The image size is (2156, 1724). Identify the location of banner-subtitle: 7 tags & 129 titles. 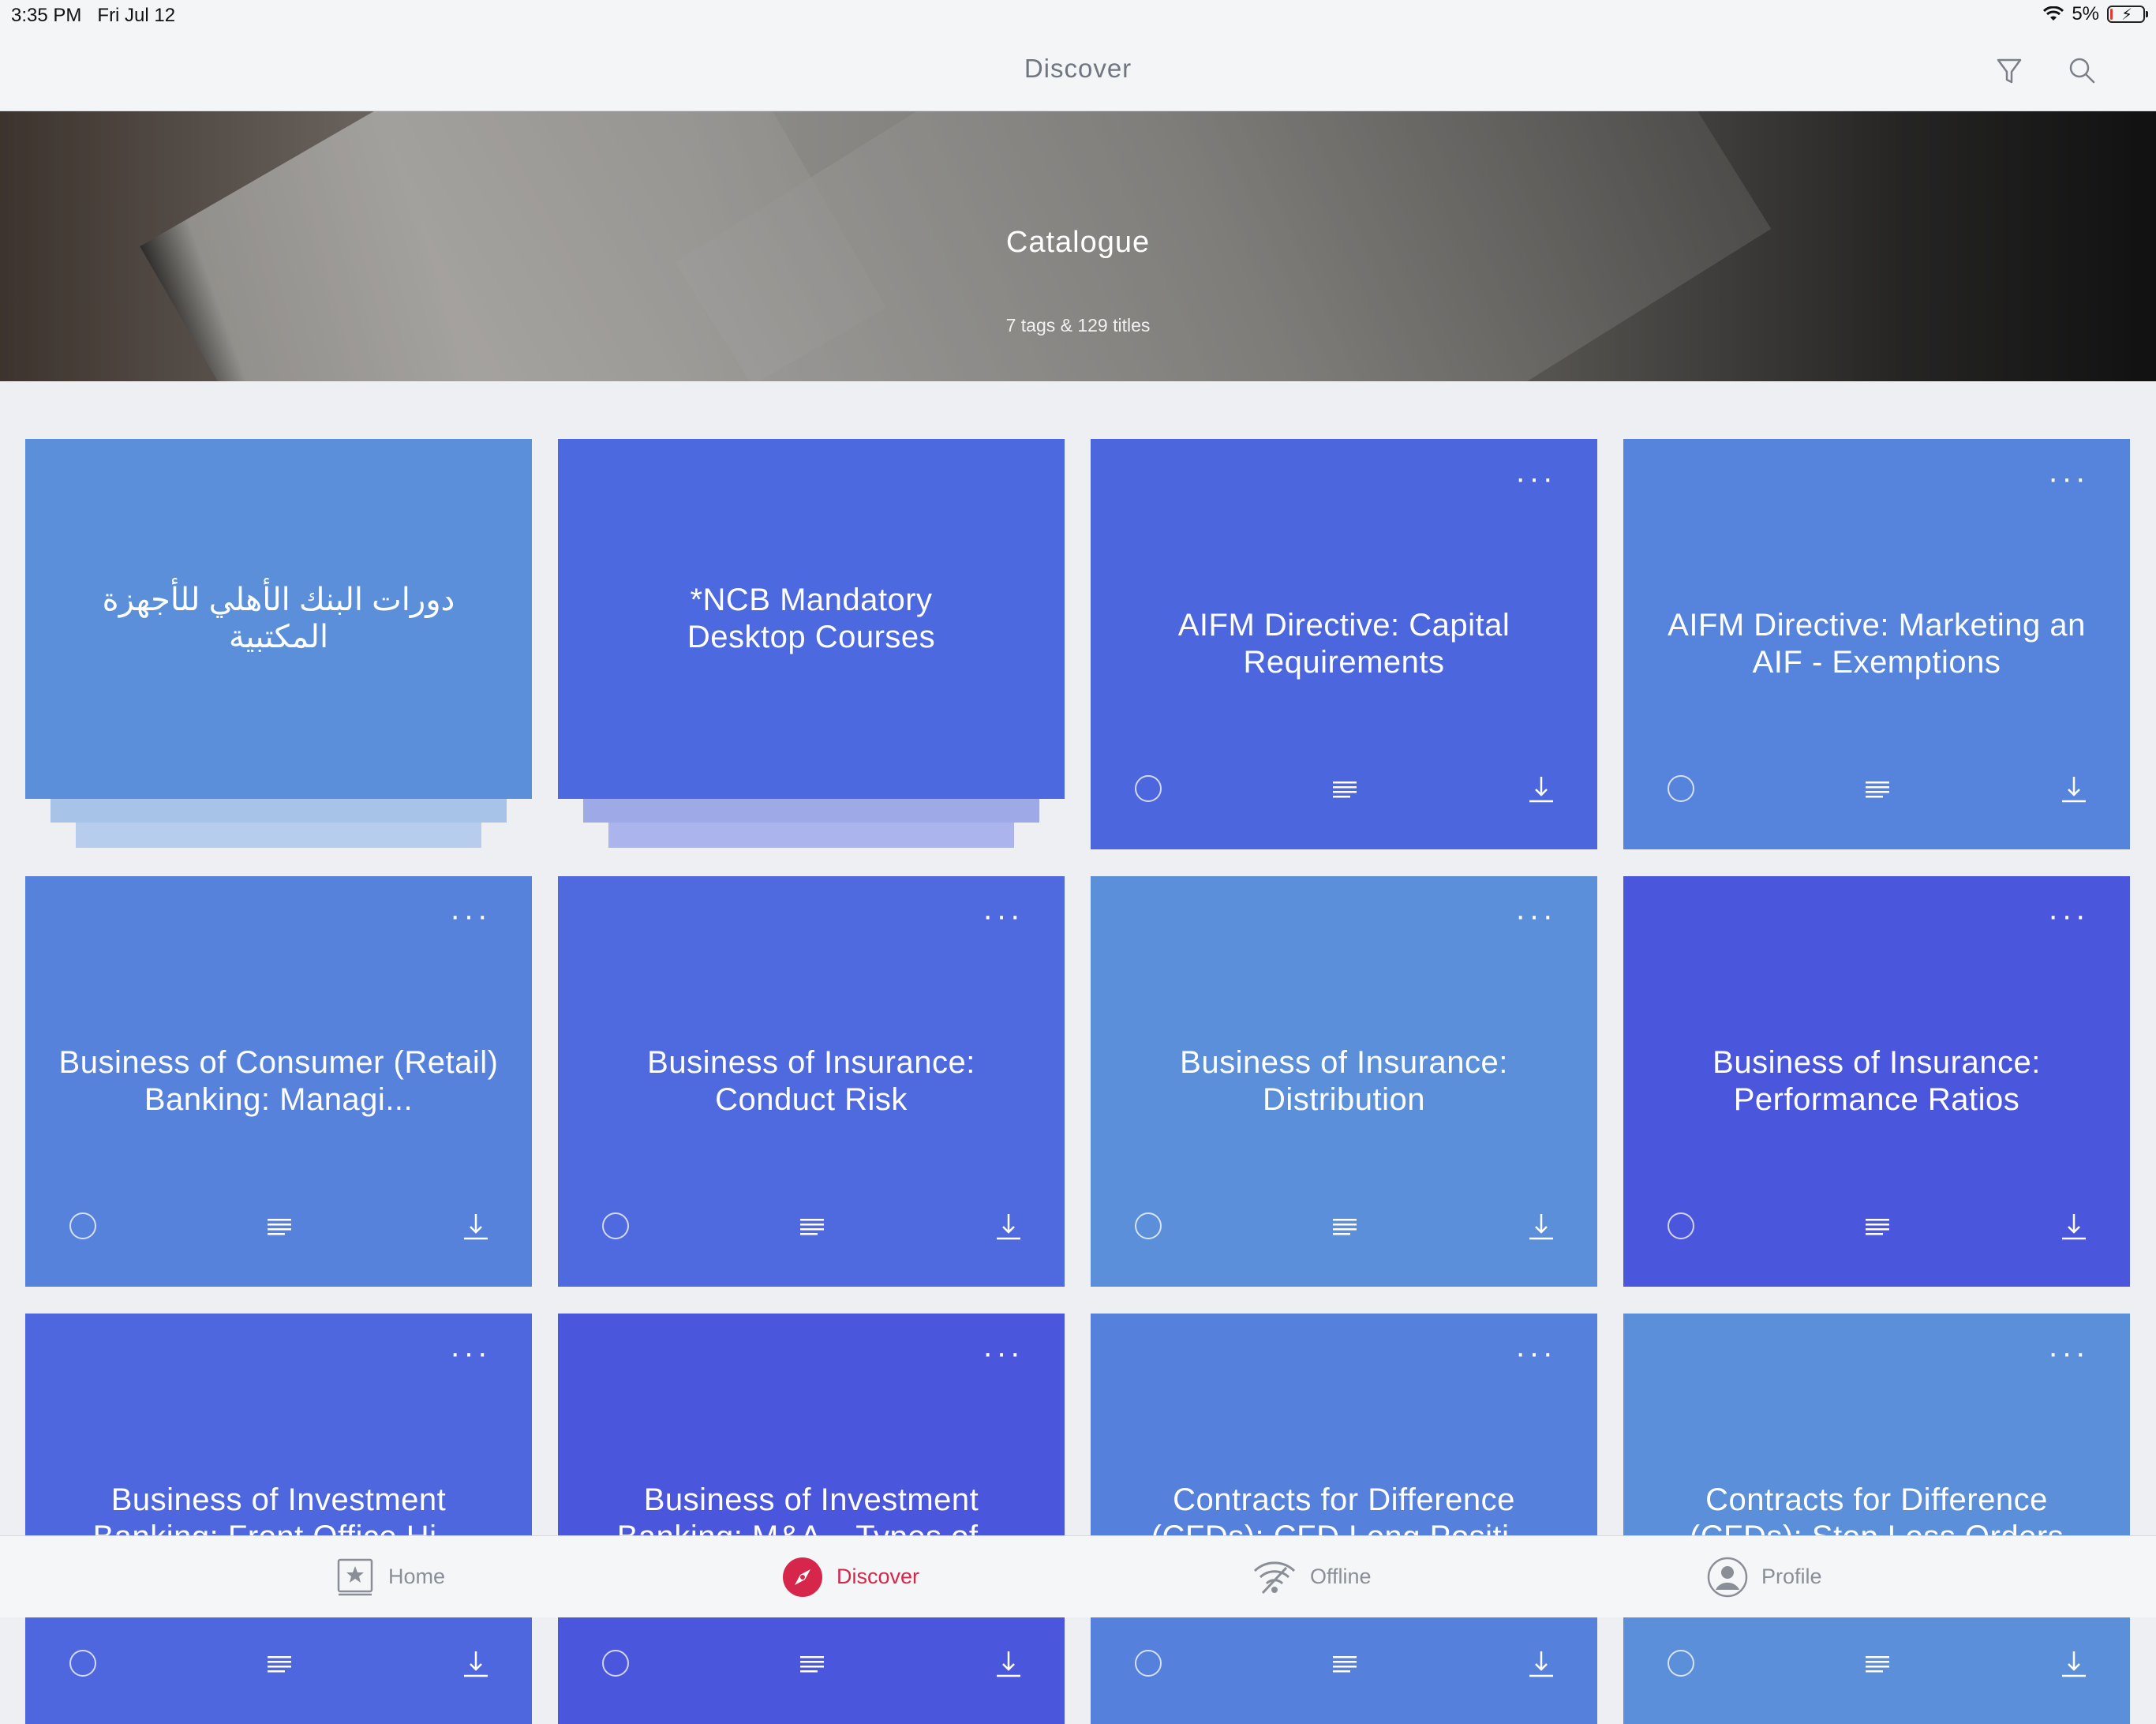
(1078, 325).